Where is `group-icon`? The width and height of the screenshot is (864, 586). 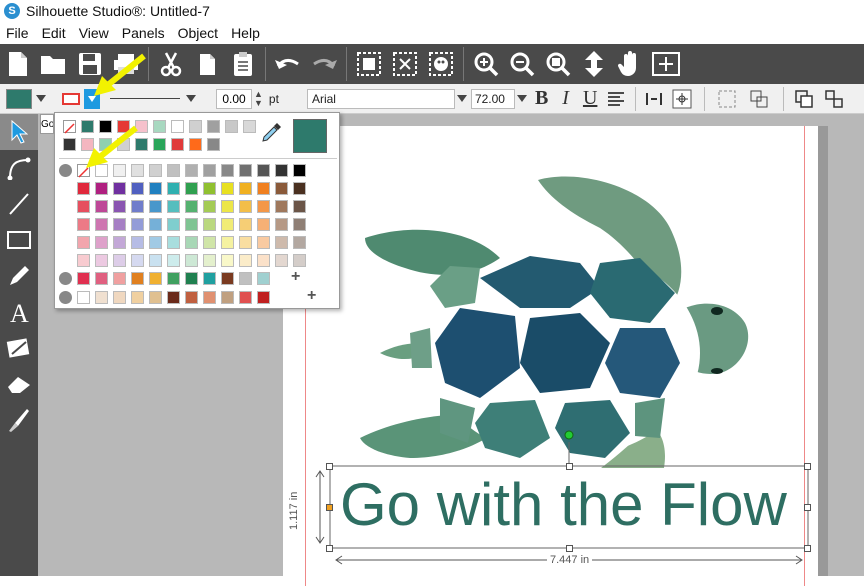 group-icon is located at coordinates (727, 99).